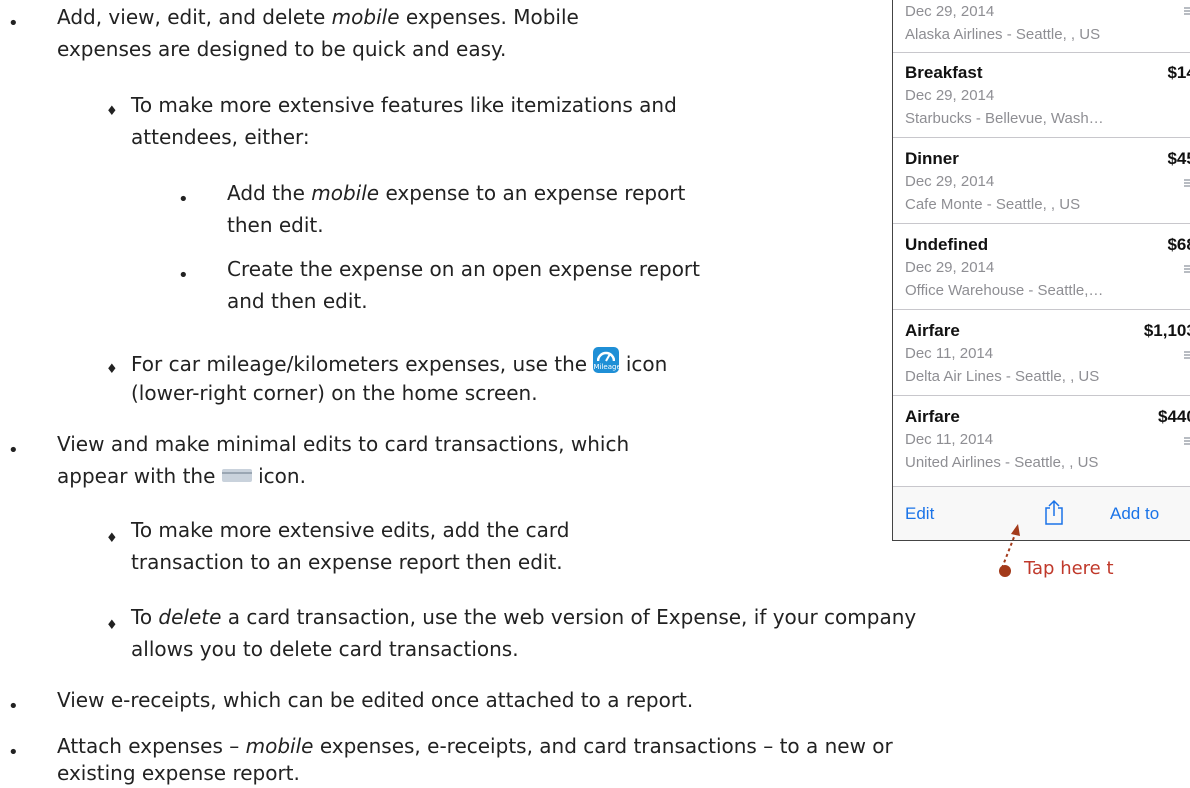  Describe the element at coordinates (297, 301) in the screenshot. I see `sub-sub-bullet-2-line-2: and then edit.` at that location.